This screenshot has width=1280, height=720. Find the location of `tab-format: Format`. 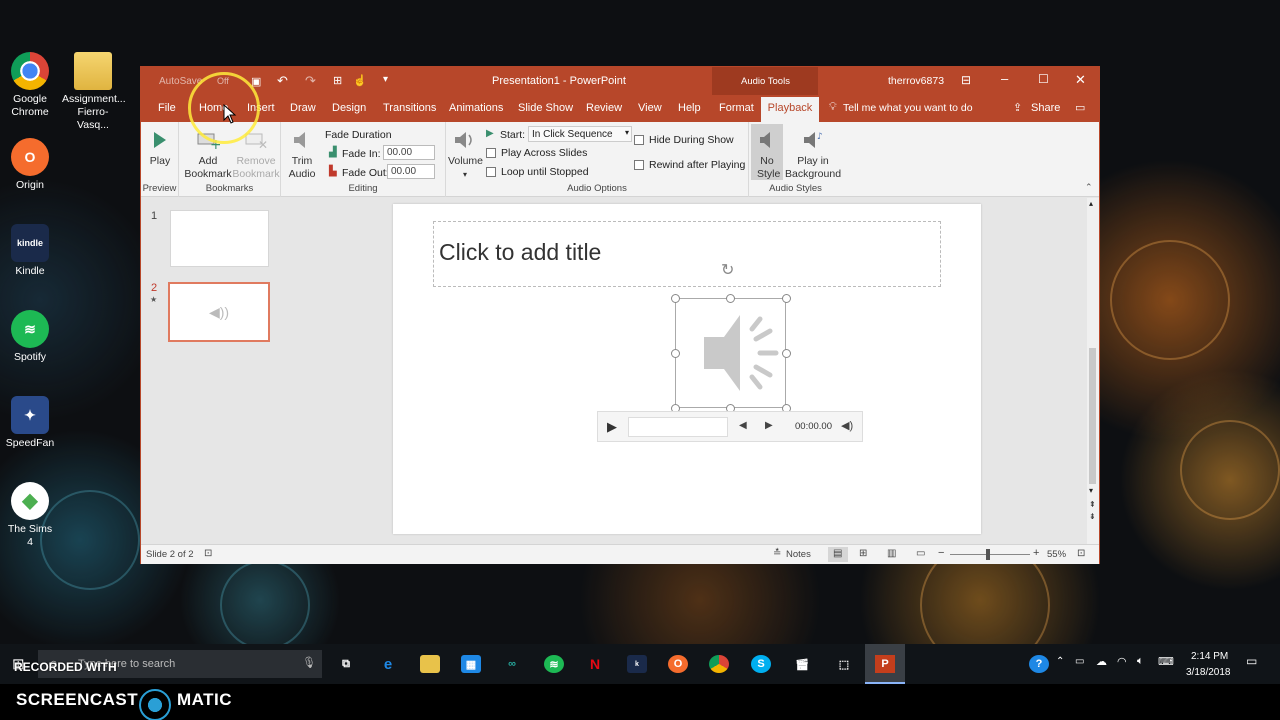

tab-format: Format is located at coordinates (736, 108).